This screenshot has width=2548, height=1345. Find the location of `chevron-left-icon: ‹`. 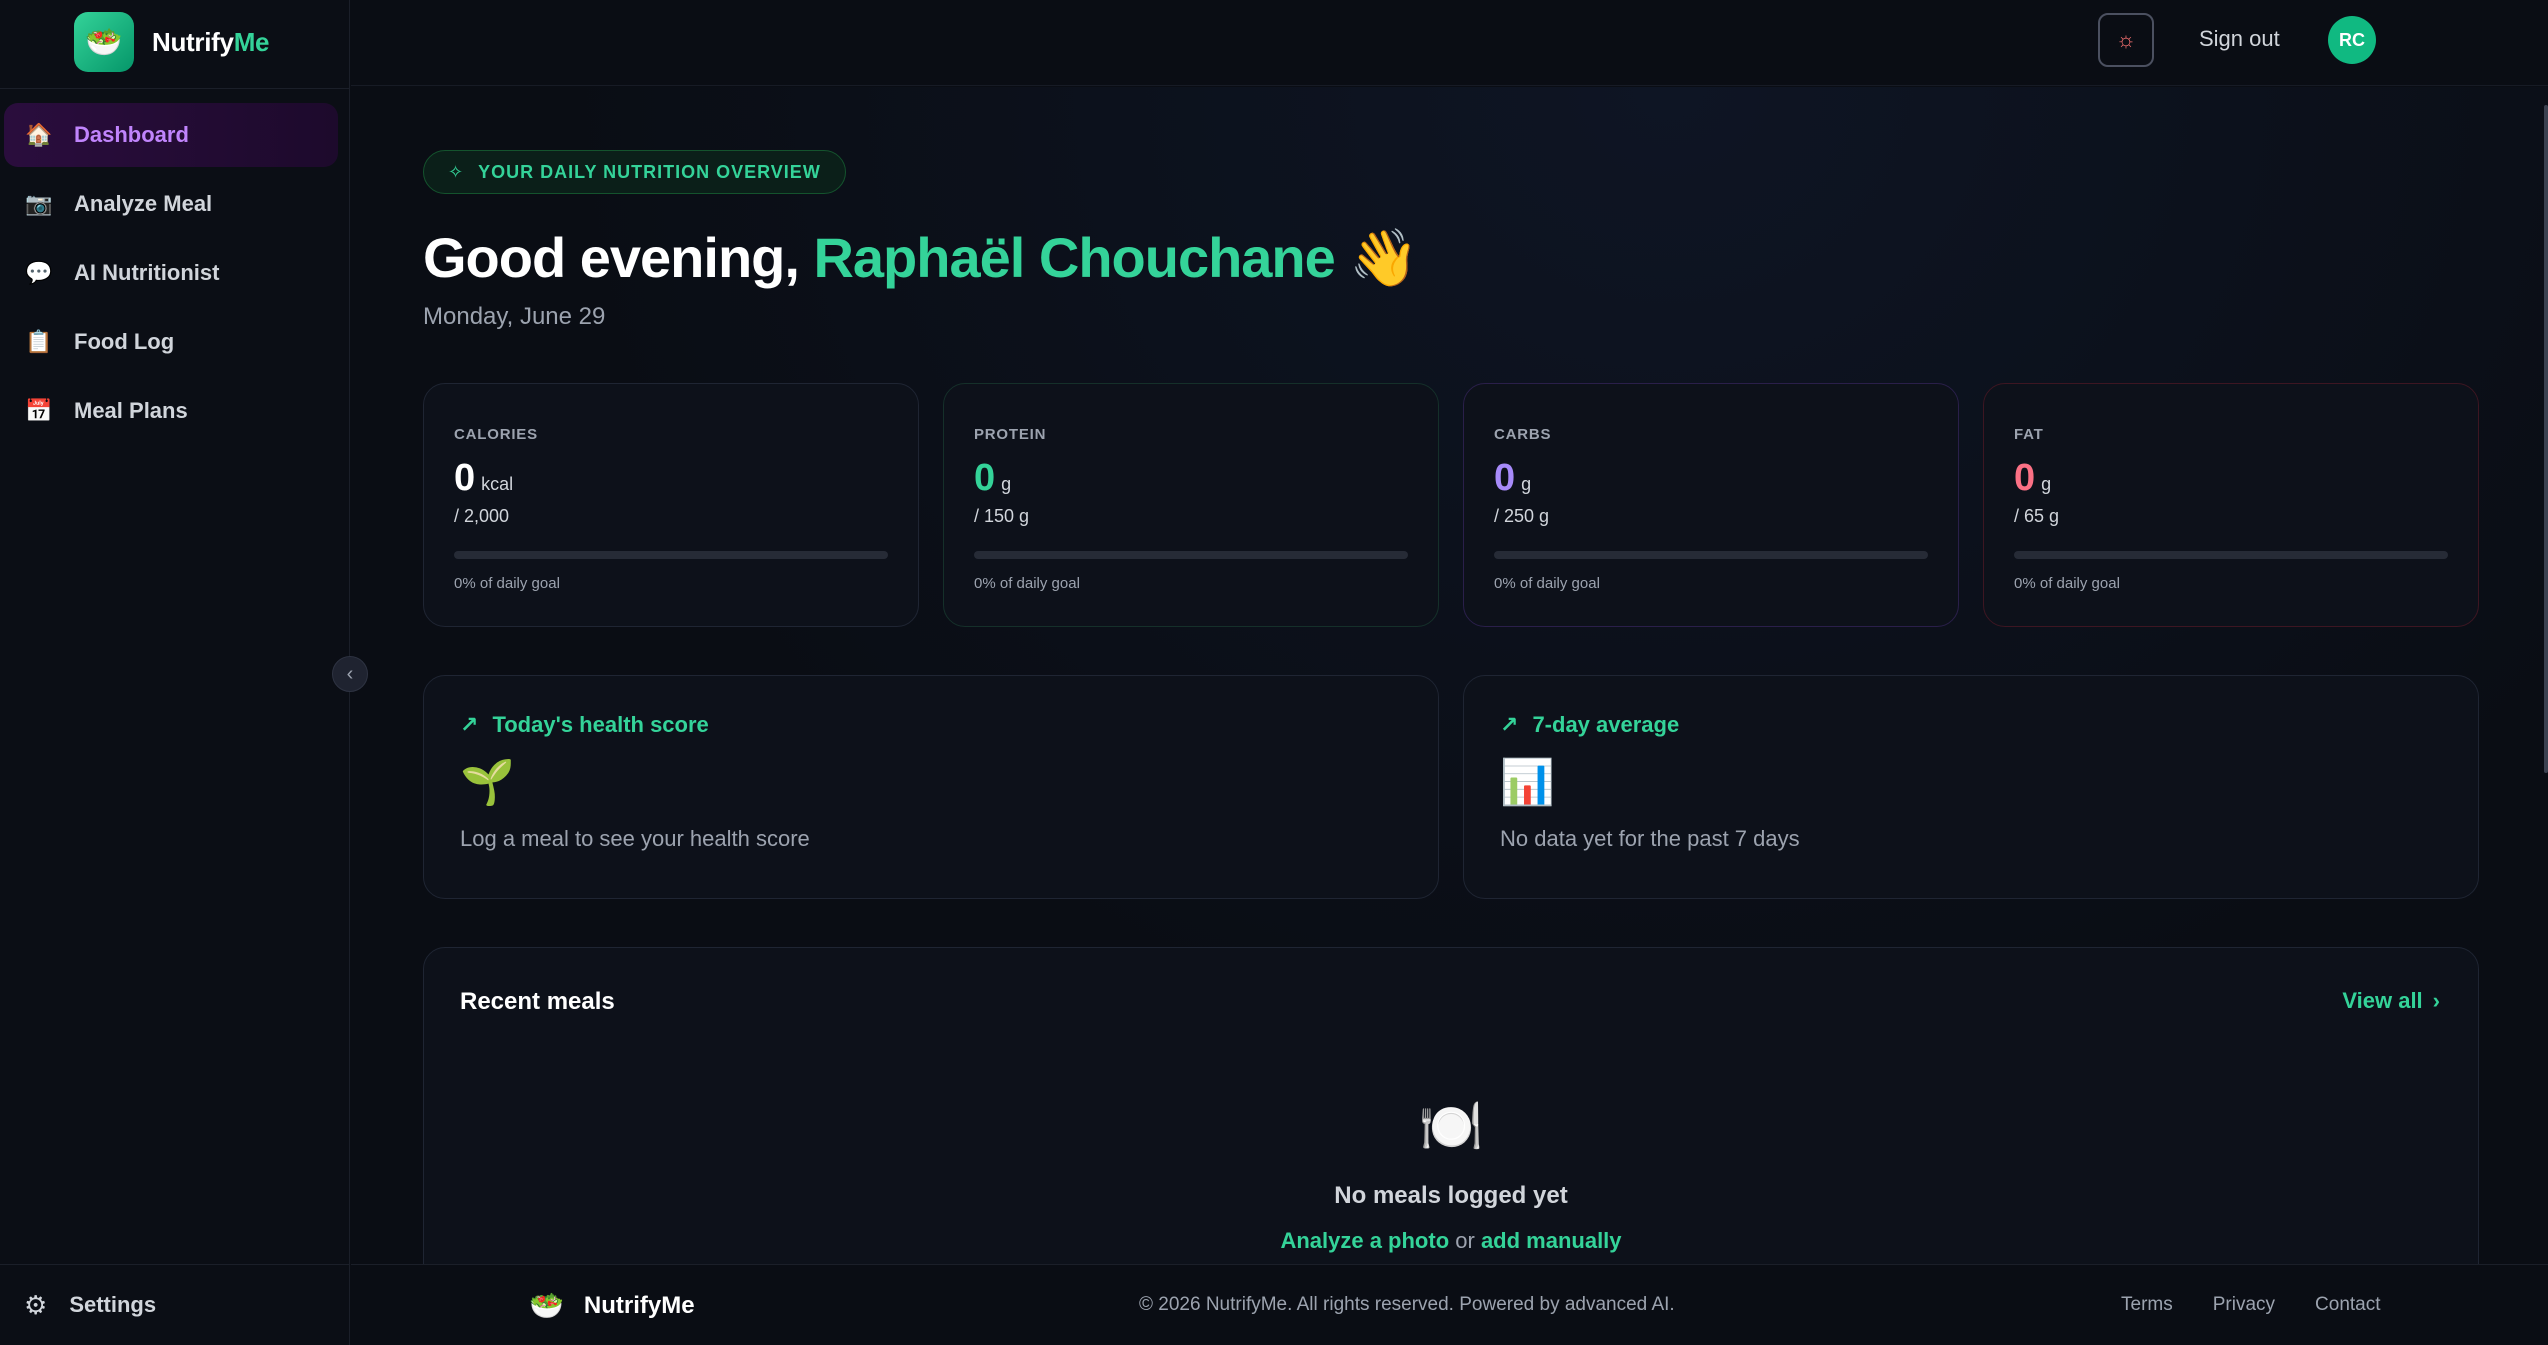

chevron-left-icon: ‹ is located at coordinates (350, 673).